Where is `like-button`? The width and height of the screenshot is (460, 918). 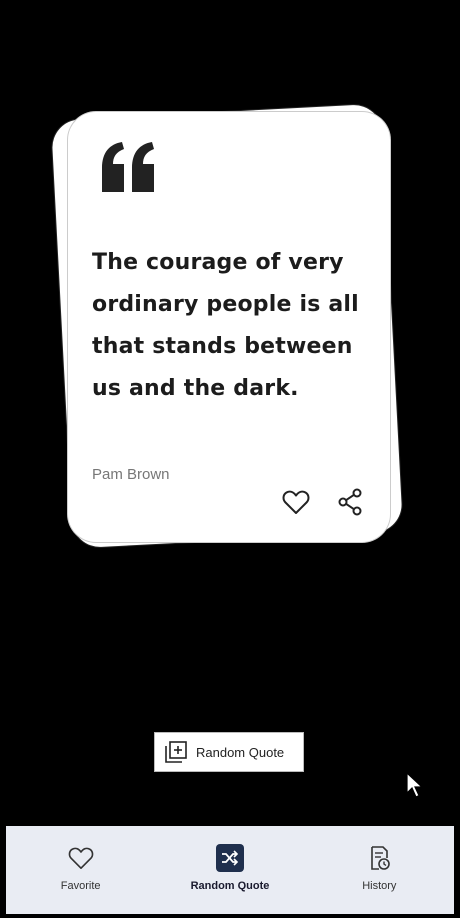
like-button is located at coordinates (296, 502).